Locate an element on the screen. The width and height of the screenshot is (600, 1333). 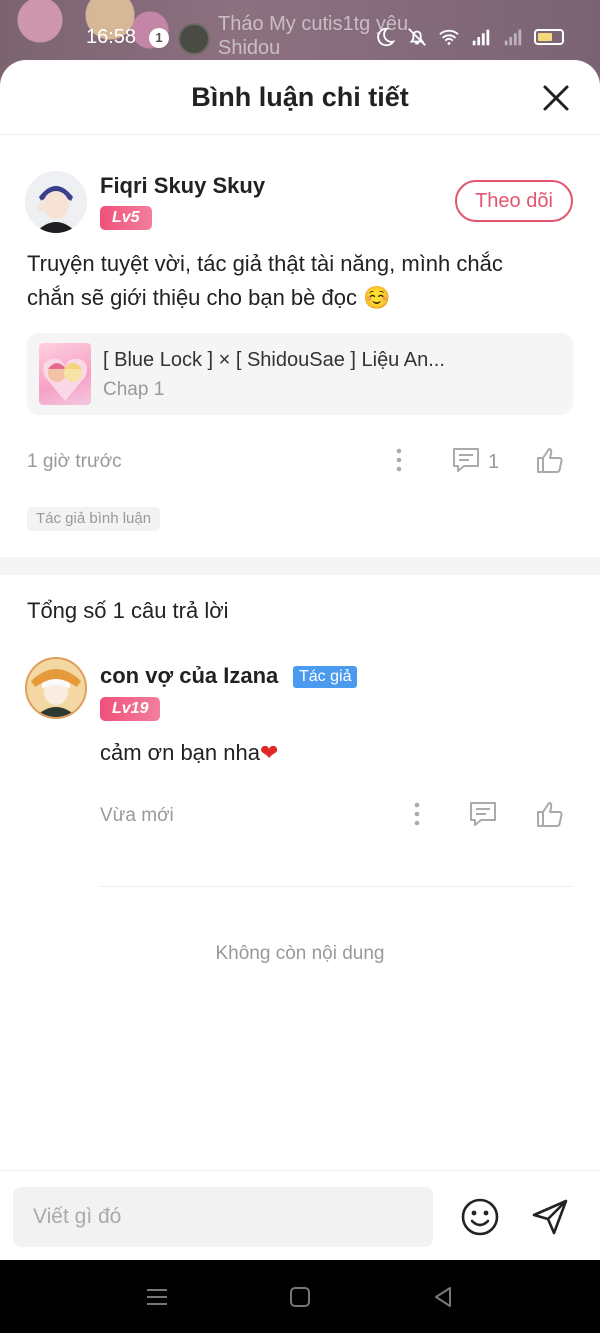
reply-username: con vợ của Izana is located at coordinates (189, 676).